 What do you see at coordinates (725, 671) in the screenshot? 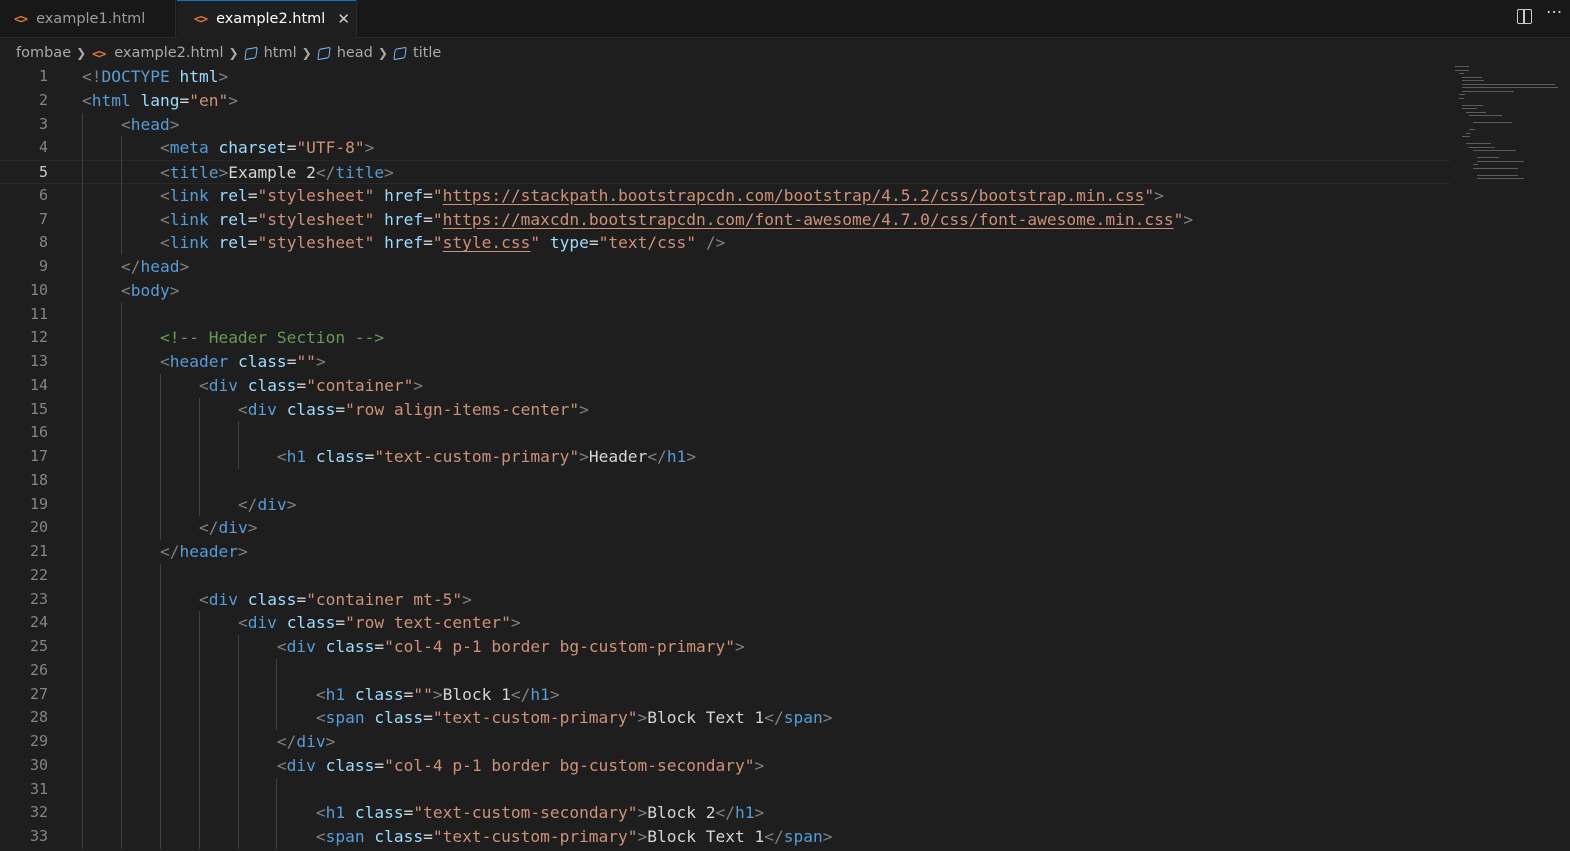
I see `code-line: 26` at bounding box center [725, 671].